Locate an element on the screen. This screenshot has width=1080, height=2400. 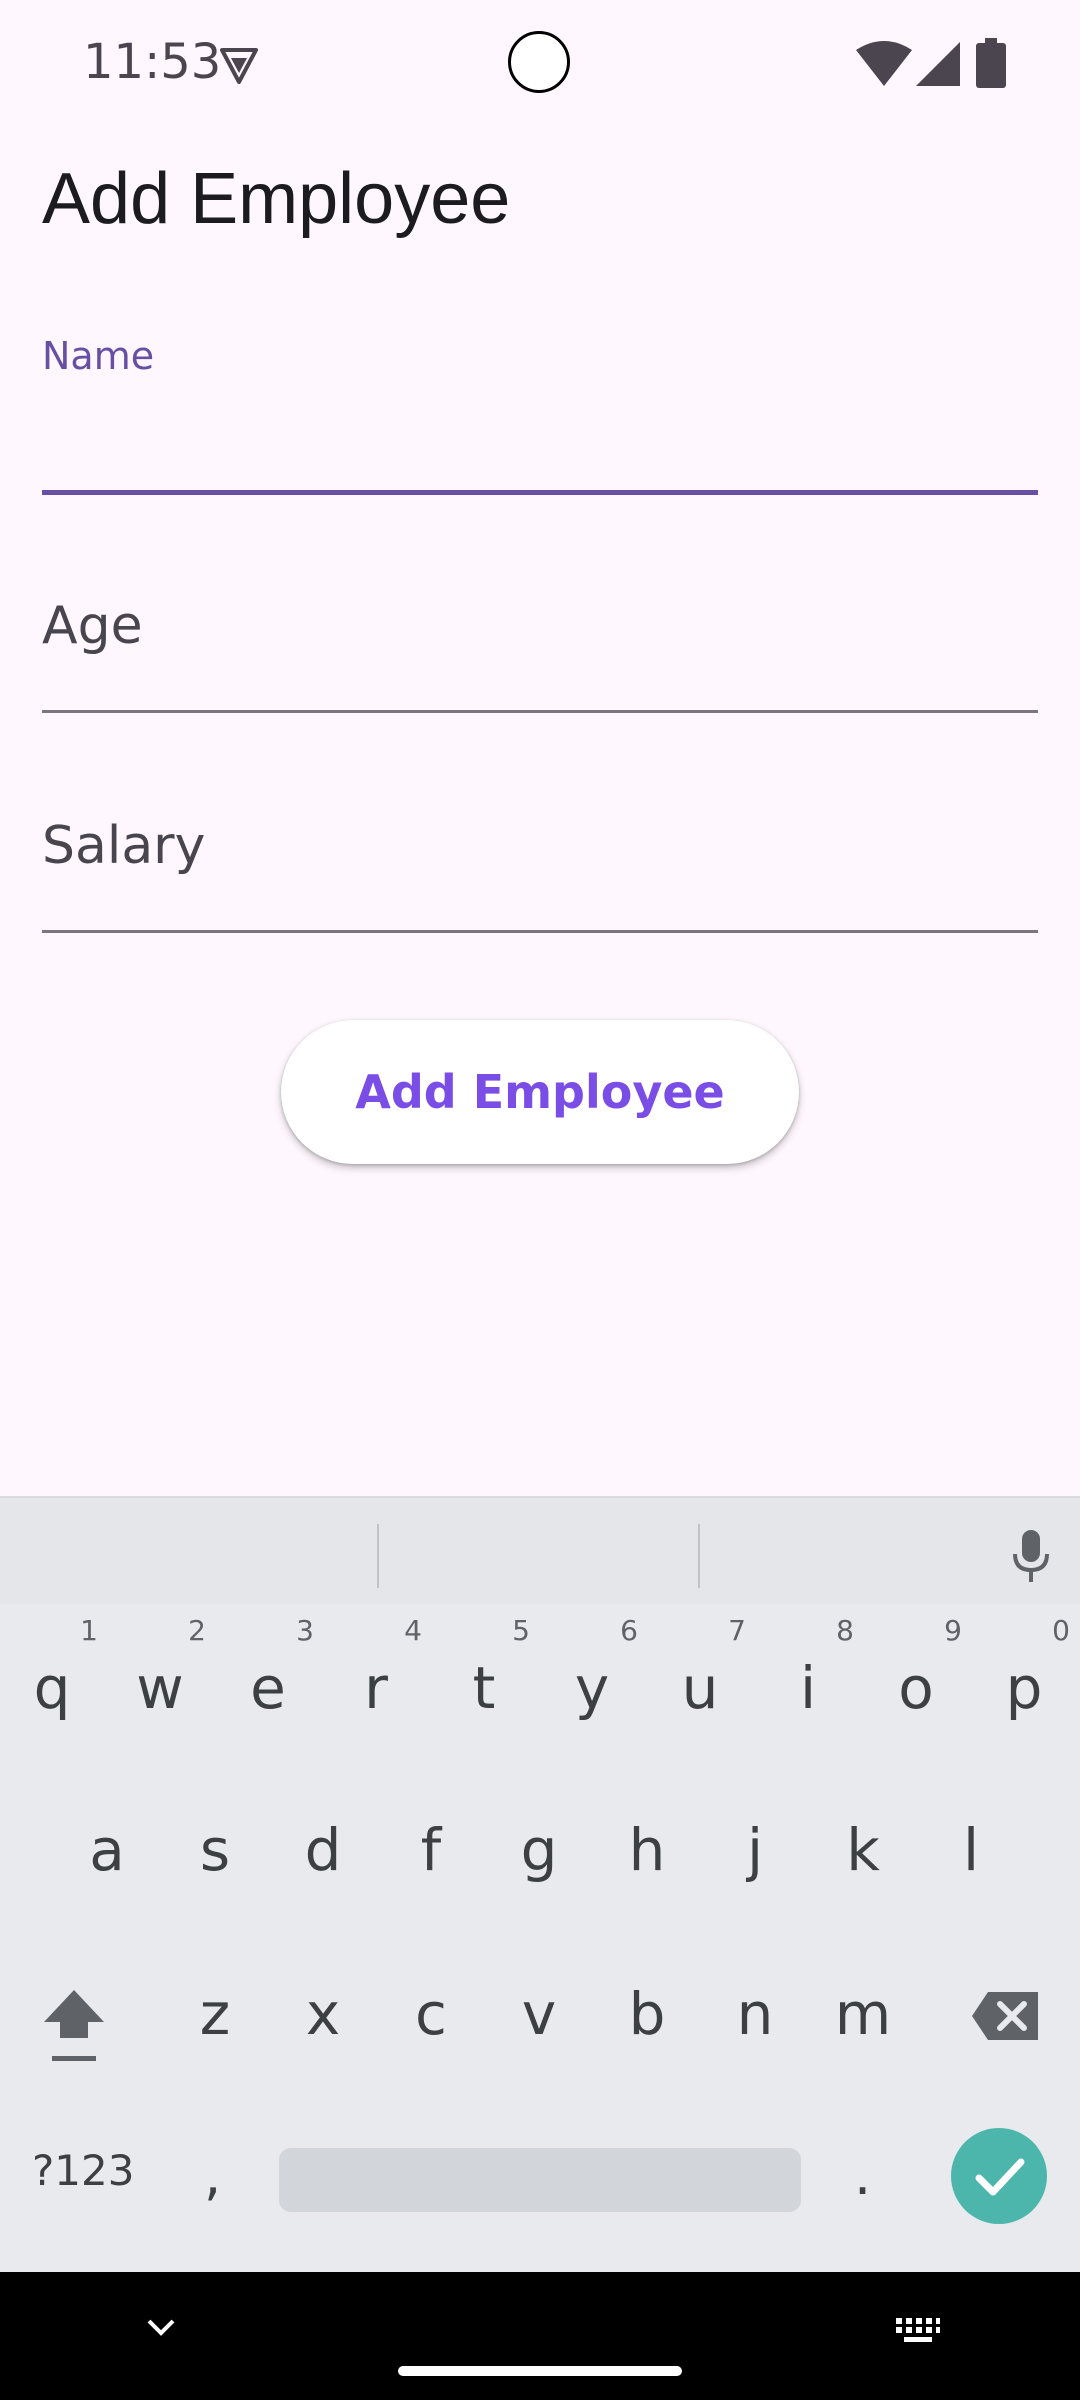
period-key: . is located at coordinates (862, 2175).